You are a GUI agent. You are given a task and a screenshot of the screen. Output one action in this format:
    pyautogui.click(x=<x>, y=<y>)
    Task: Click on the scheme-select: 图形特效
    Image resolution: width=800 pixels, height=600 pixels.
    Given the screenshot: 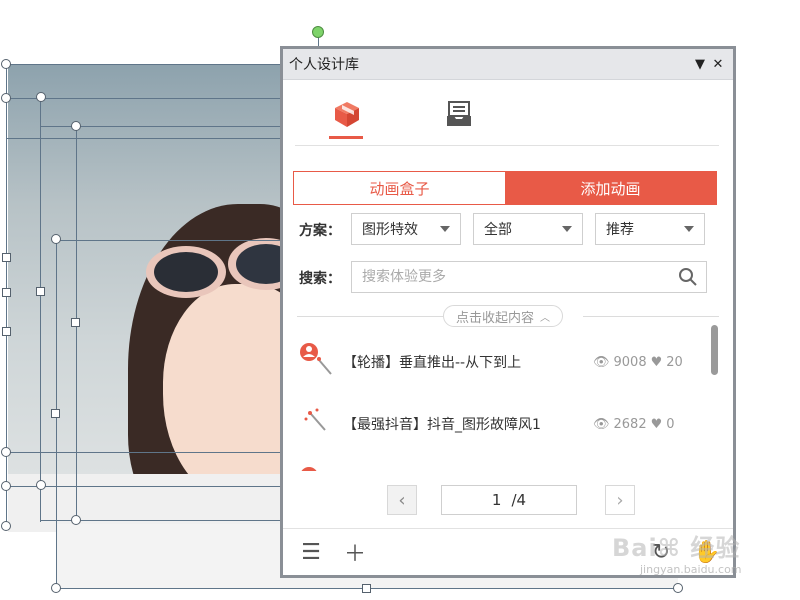 What is the action you would take?
    pyautogui.click(x=406, y=229)
    